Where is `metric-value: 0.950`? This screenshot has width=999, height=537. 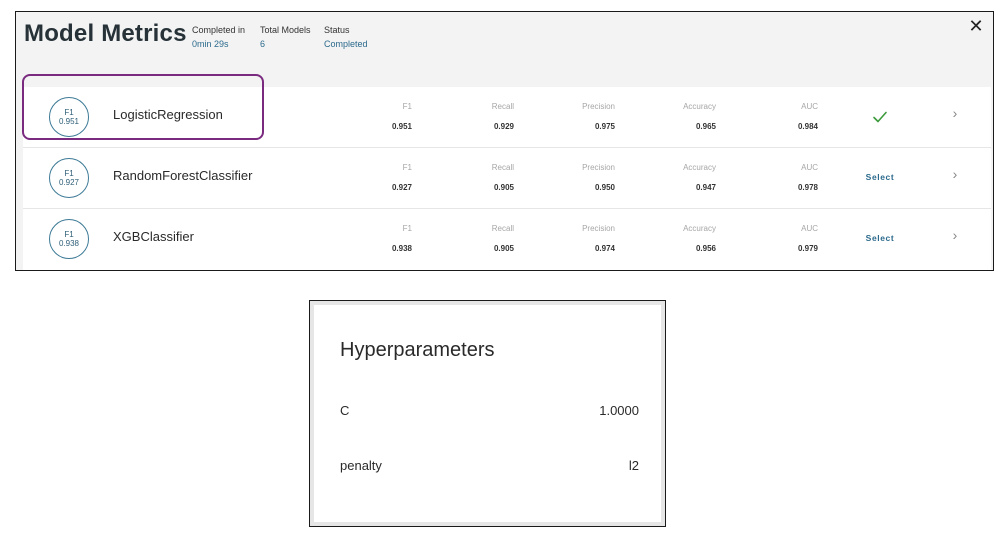 metric-value: 0.950 is located at coordinates (604, 187).